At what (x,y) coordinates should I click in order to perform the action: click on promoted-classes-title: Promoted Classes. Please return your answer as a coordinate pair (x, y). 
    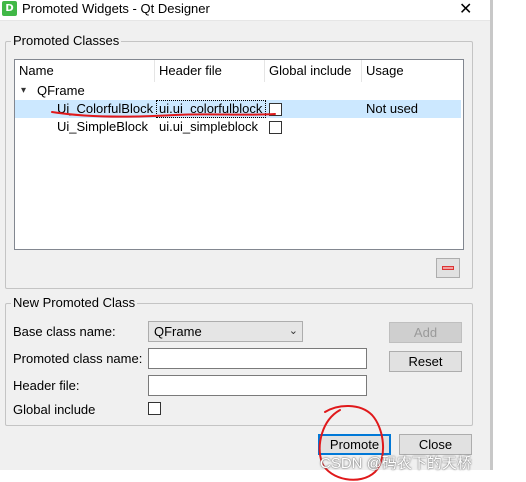
    Looking at the image, I should click on (66, 40).